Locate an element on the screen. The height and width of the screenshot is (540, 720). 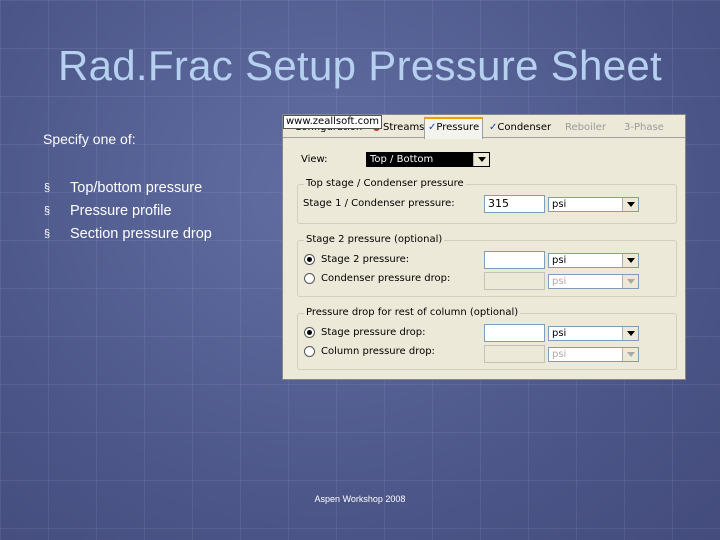
radio-label: Column pressure drop: is located at coordinates (378, 351).